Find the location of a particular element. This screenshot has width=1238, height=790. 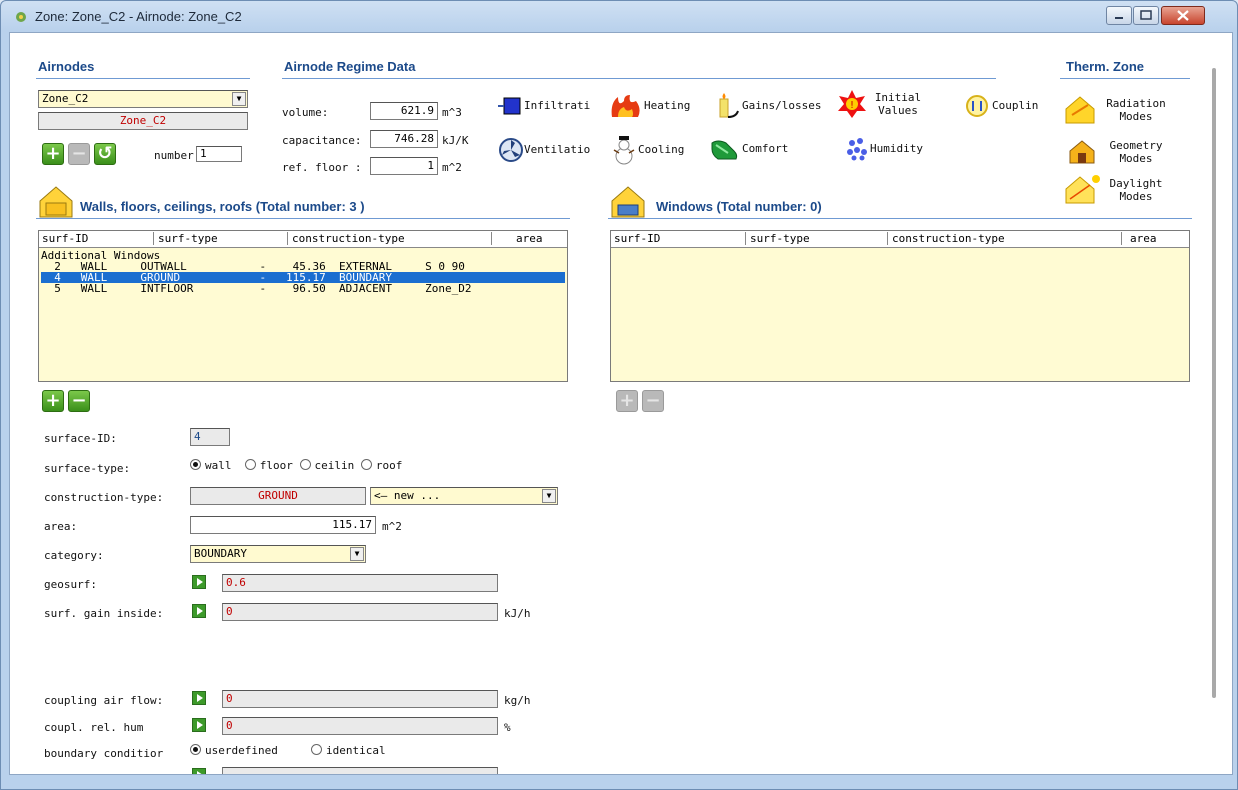

category-label: category: is located at coordinates (74, 555).